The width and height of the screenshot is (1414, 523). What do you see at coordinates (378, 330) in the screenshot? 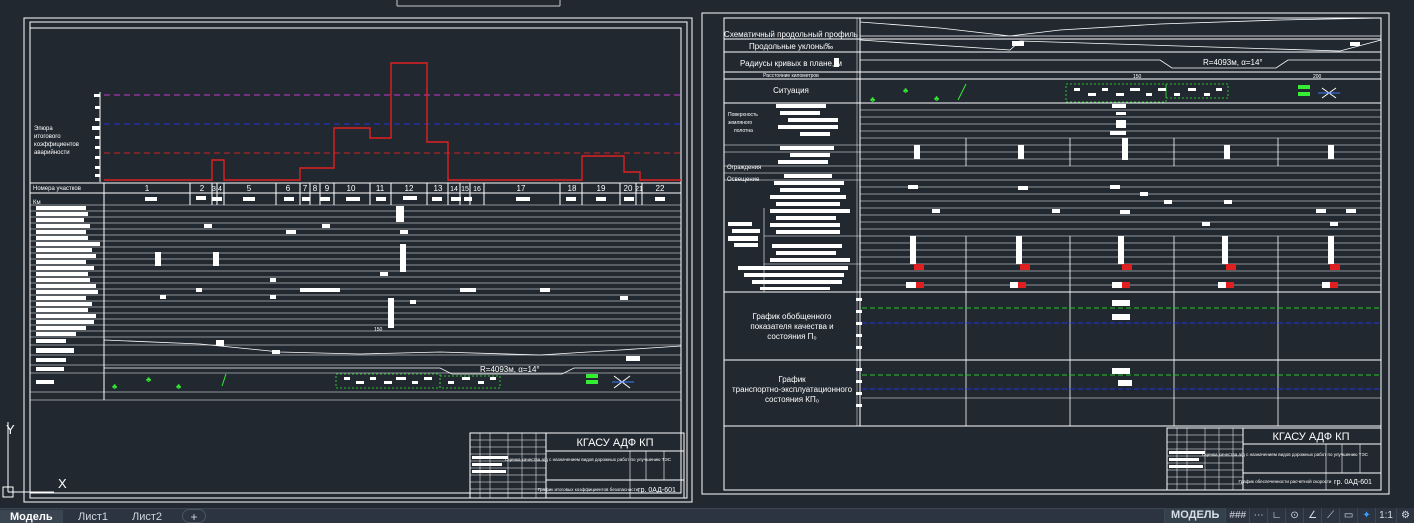
I see `left-tick-150: 150` at bounding box center [378, 330].